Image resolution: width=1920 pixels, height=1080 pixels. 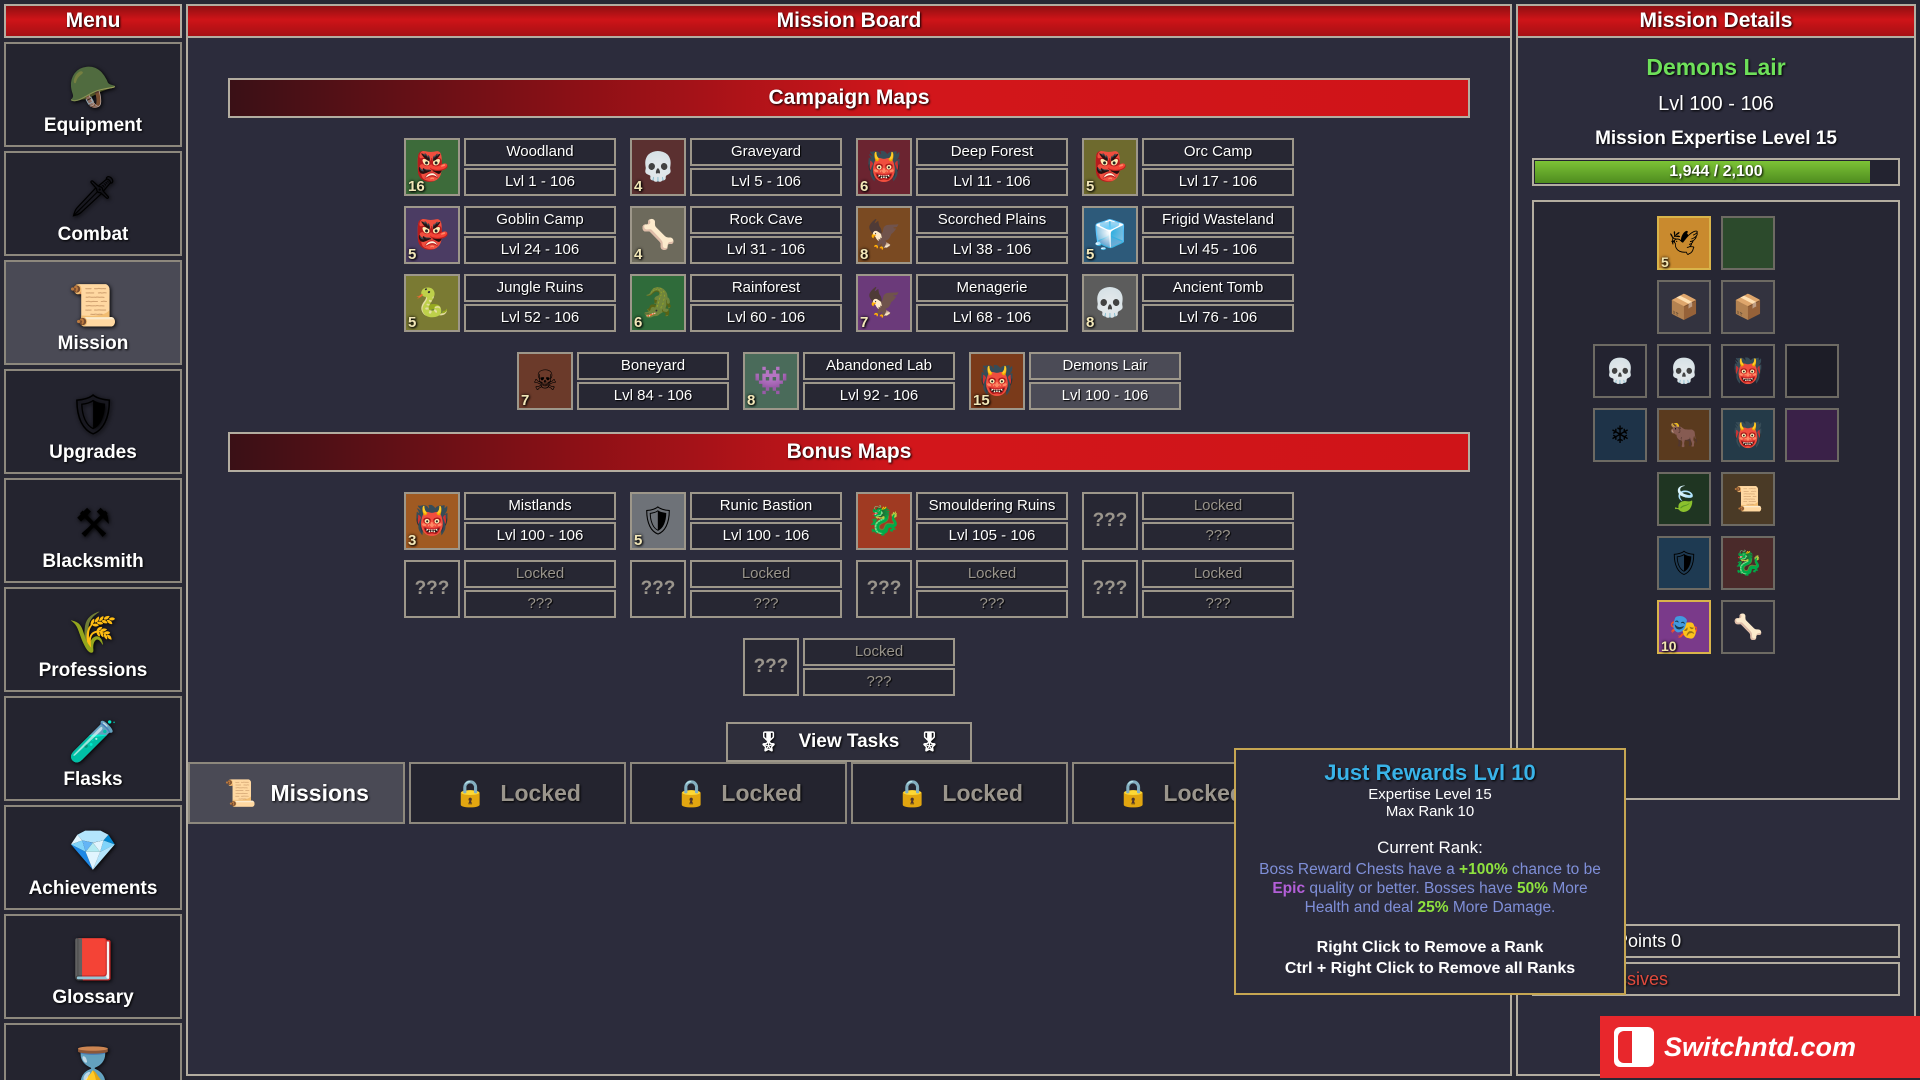 I want to click on map-thumbnail: 🦅 7, so click(x=884, y=303).